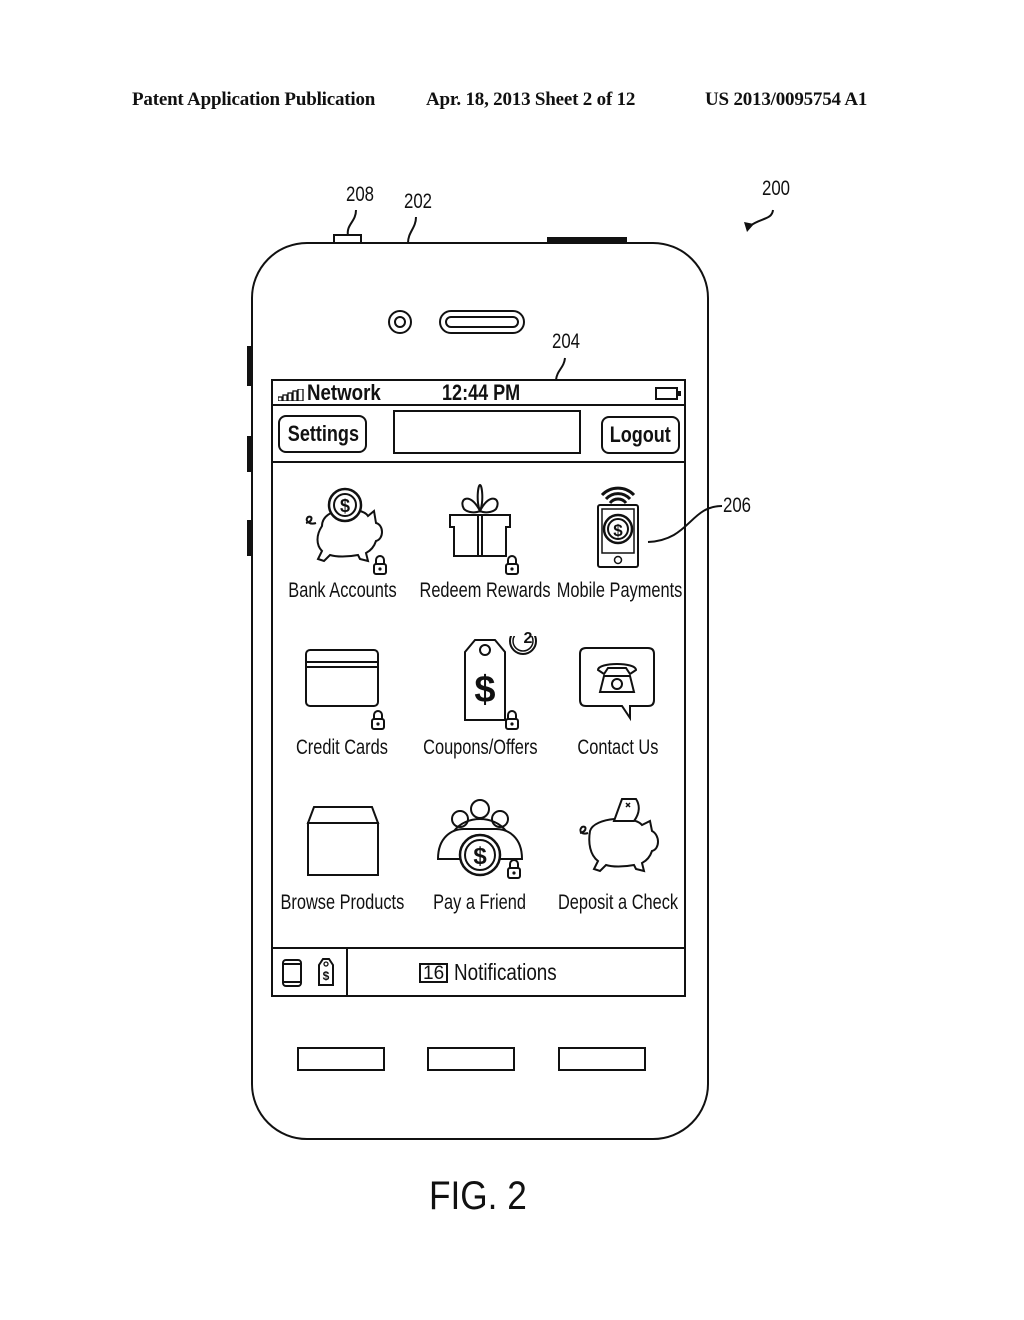 The height and width of the screenshot is (1320, 1024). Describe the element at coordinates (346, 531) in the screenshot. I see `piggy-bank-coin-icon: $` at that location.